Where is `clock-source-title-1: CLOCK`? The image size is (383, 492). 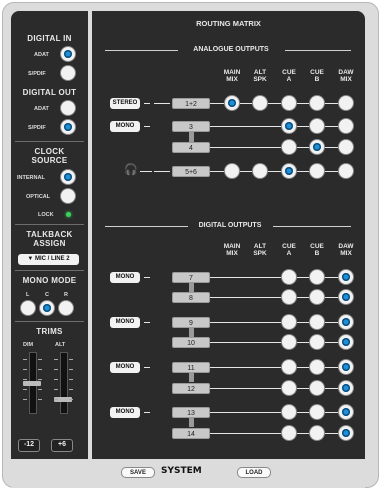 clock-source-title-1: CLOCK is located at coordinates (49, 151).